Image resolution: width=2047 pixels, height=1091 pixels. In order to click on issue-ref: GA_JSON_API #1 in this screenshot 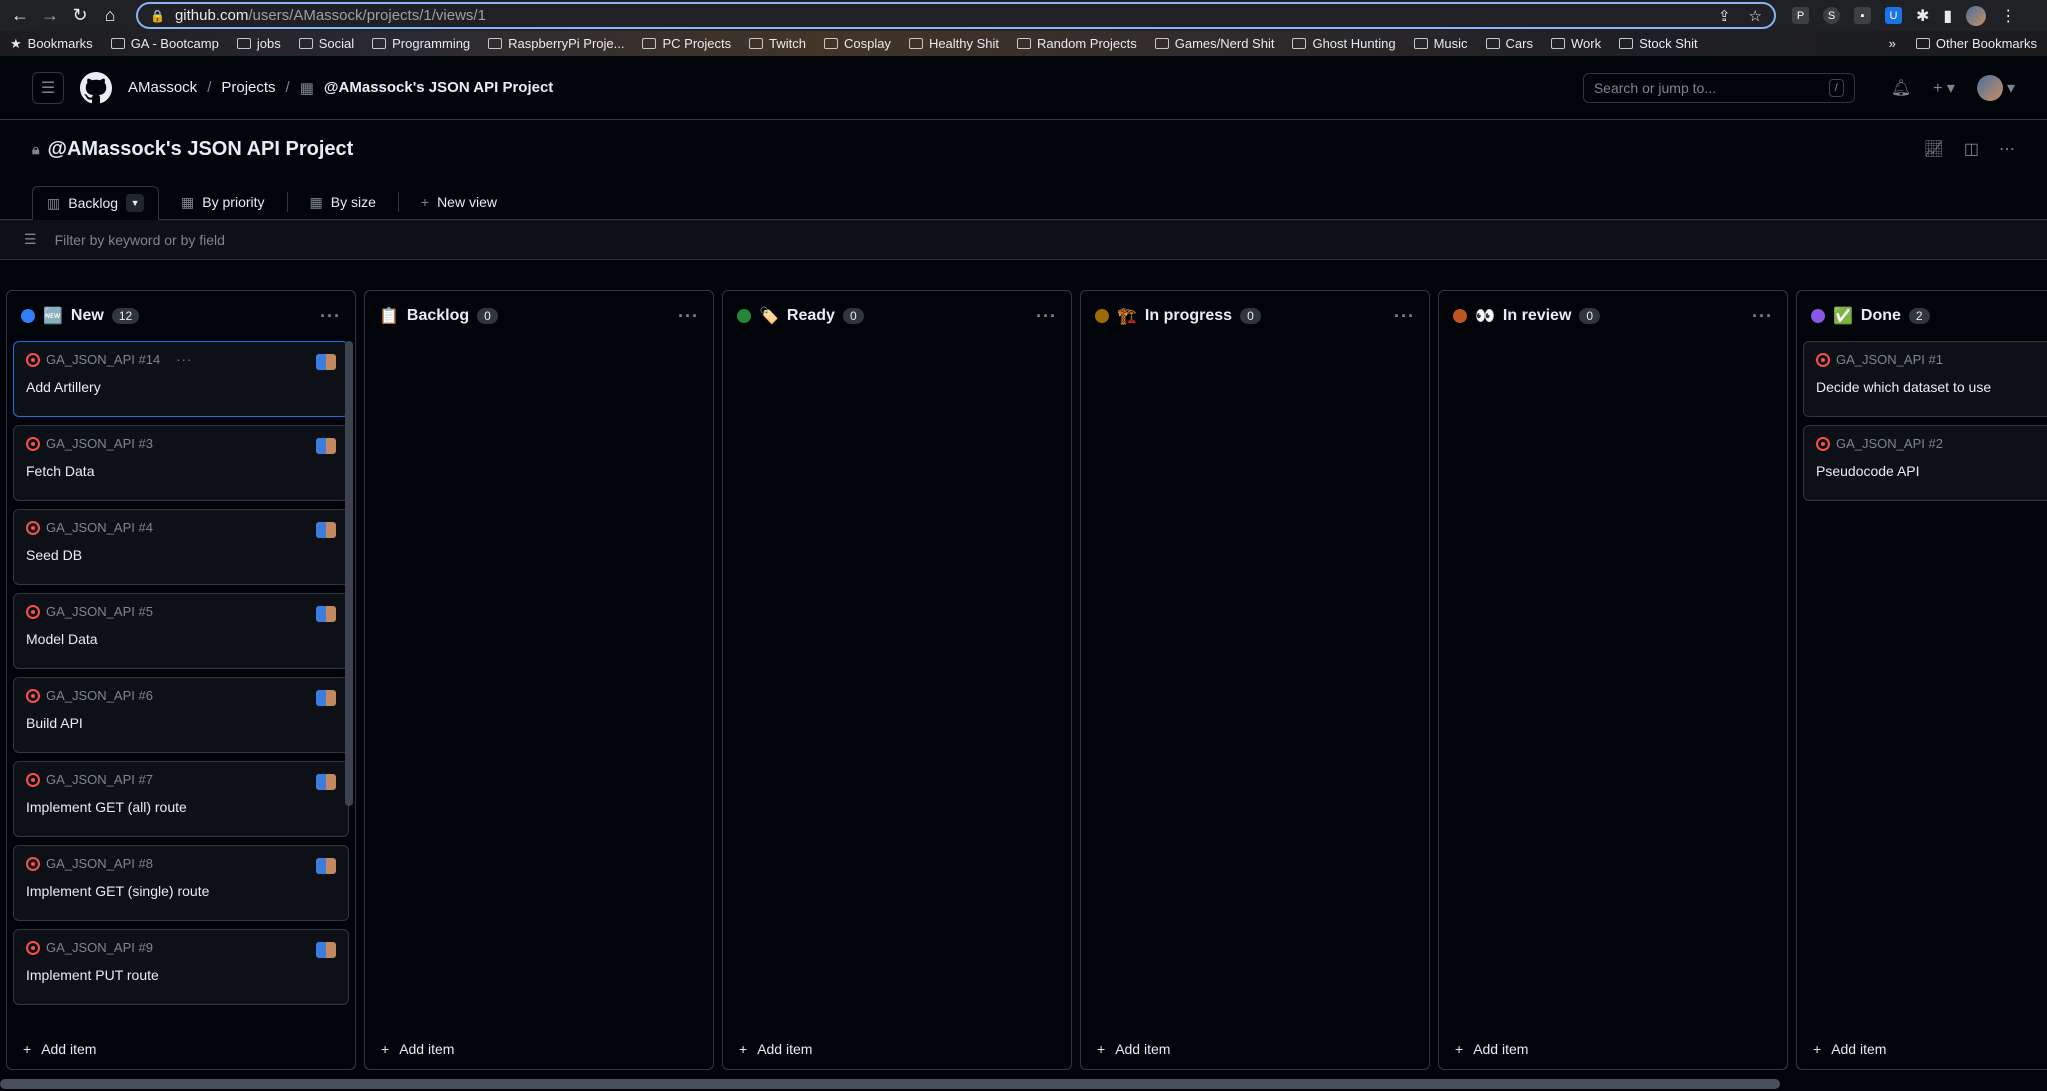, I will do `click(1889, 359)`.